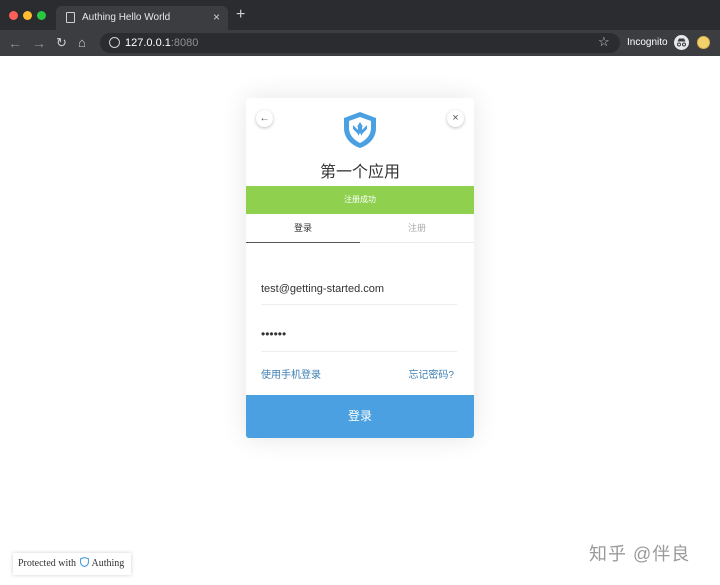  Describe the element at coordinates (604, 42) in the screenshot. I see `star-icon: ☆` at that location.